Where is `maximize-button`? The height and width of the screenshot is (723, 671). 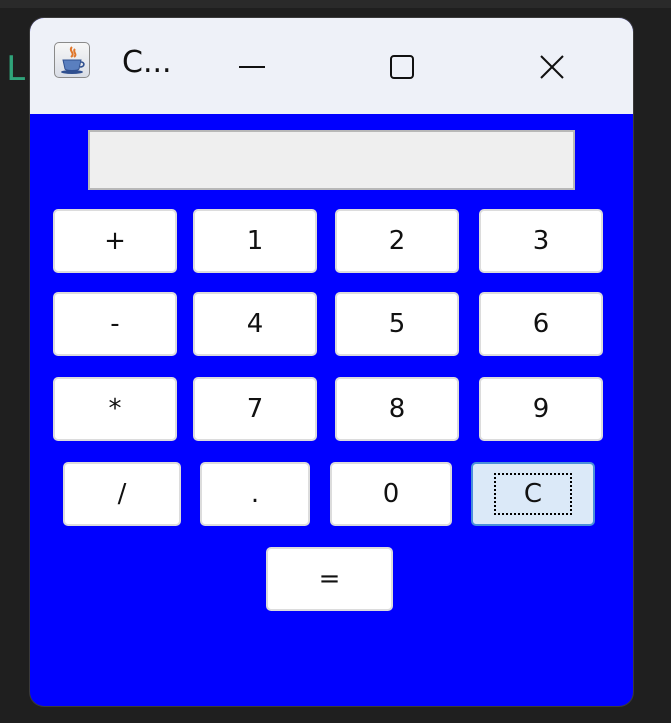 maximize-button is located at coordinates (402, 67).